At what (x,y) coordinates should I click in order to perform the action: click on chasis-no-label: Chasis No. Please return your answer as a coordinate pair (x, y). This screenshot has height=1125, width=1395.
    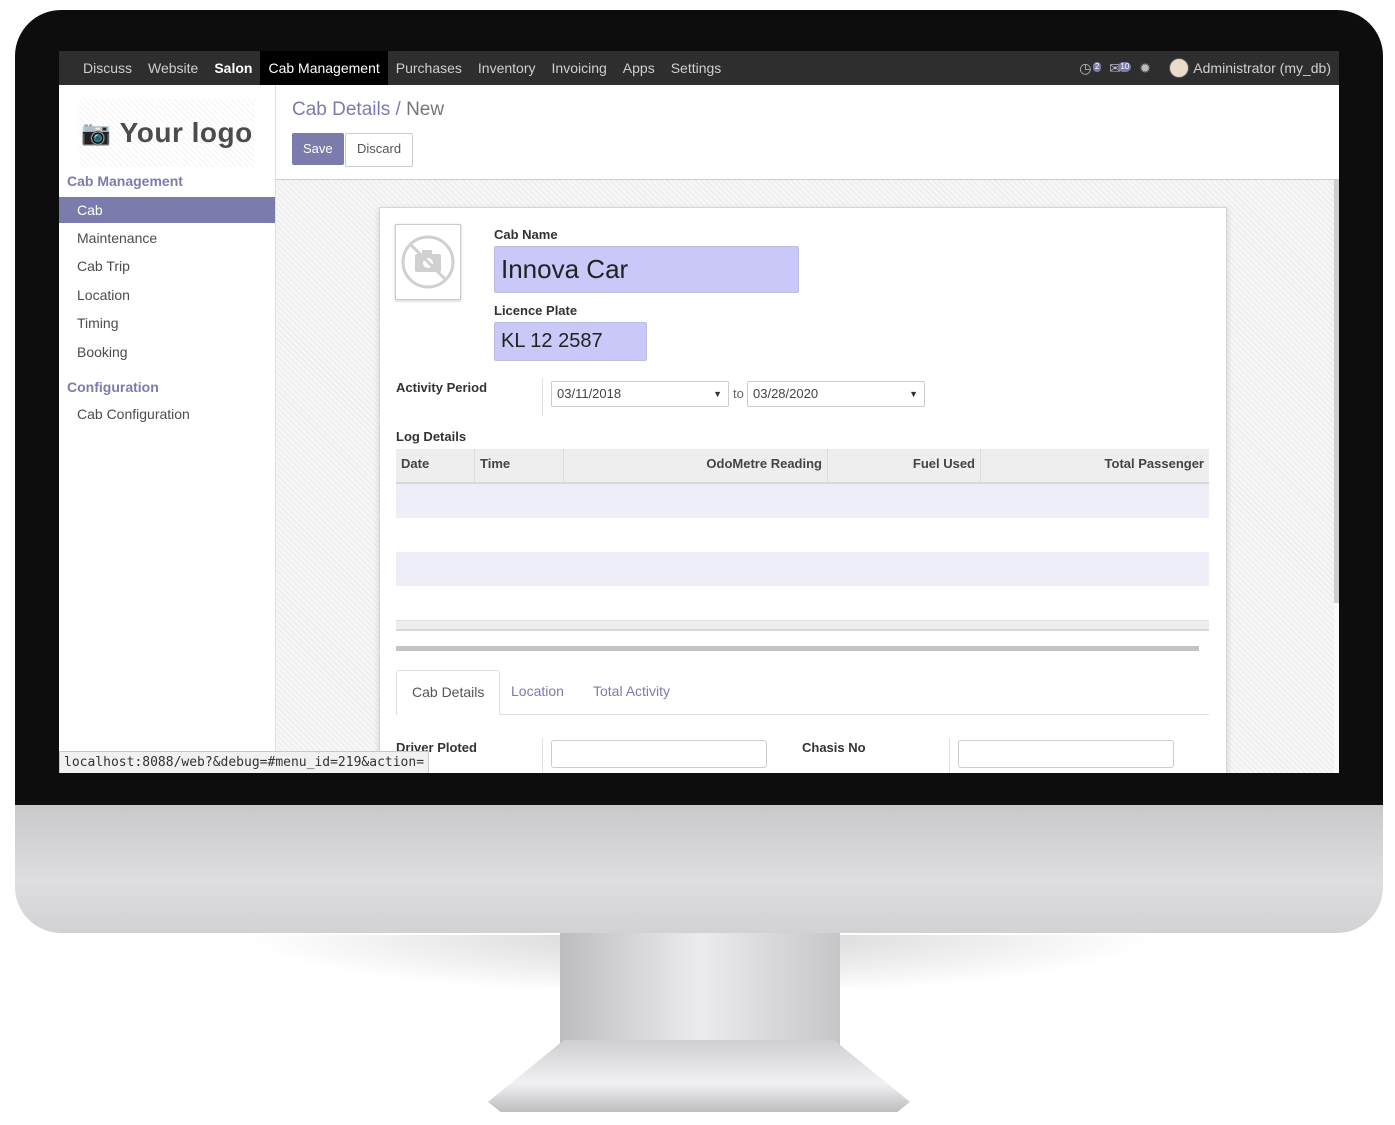
    Looking at the image, I should click on (834, 747).